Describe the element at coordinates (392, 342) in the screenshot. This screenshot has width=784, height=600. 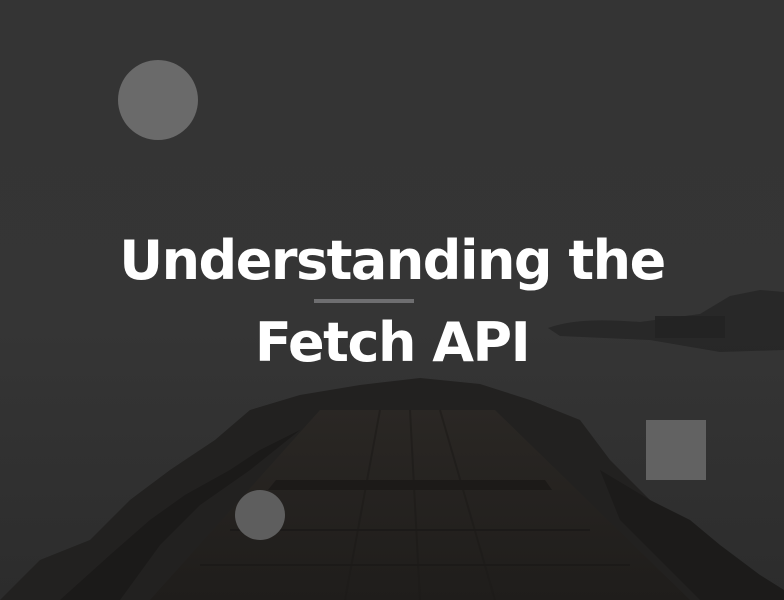
I see `page-title-line-2: Fetch API` at that location.